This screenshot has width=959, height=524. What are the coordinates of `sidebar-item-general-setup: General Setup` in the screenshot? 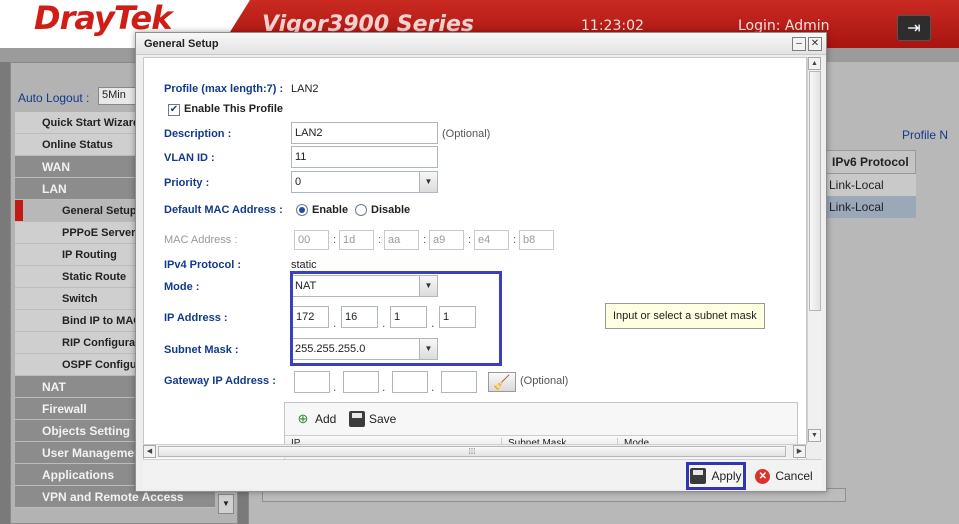 It's located at (75, 211).